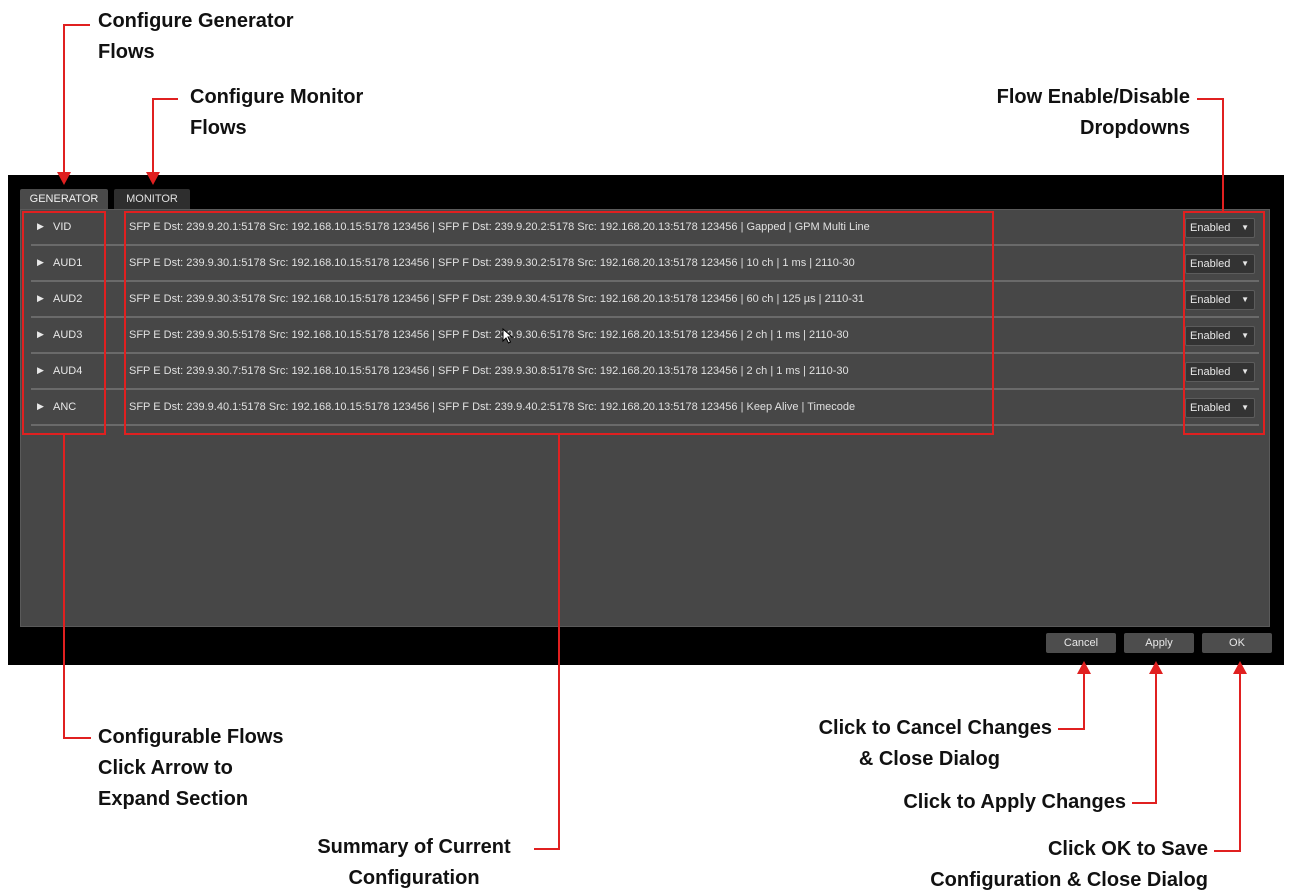 Image resolution: width=1292 pixels, height=896 pixels. Describe the element at coordinates (1237, 643) in the screenshot. I see `ok-button: OK` at that location.